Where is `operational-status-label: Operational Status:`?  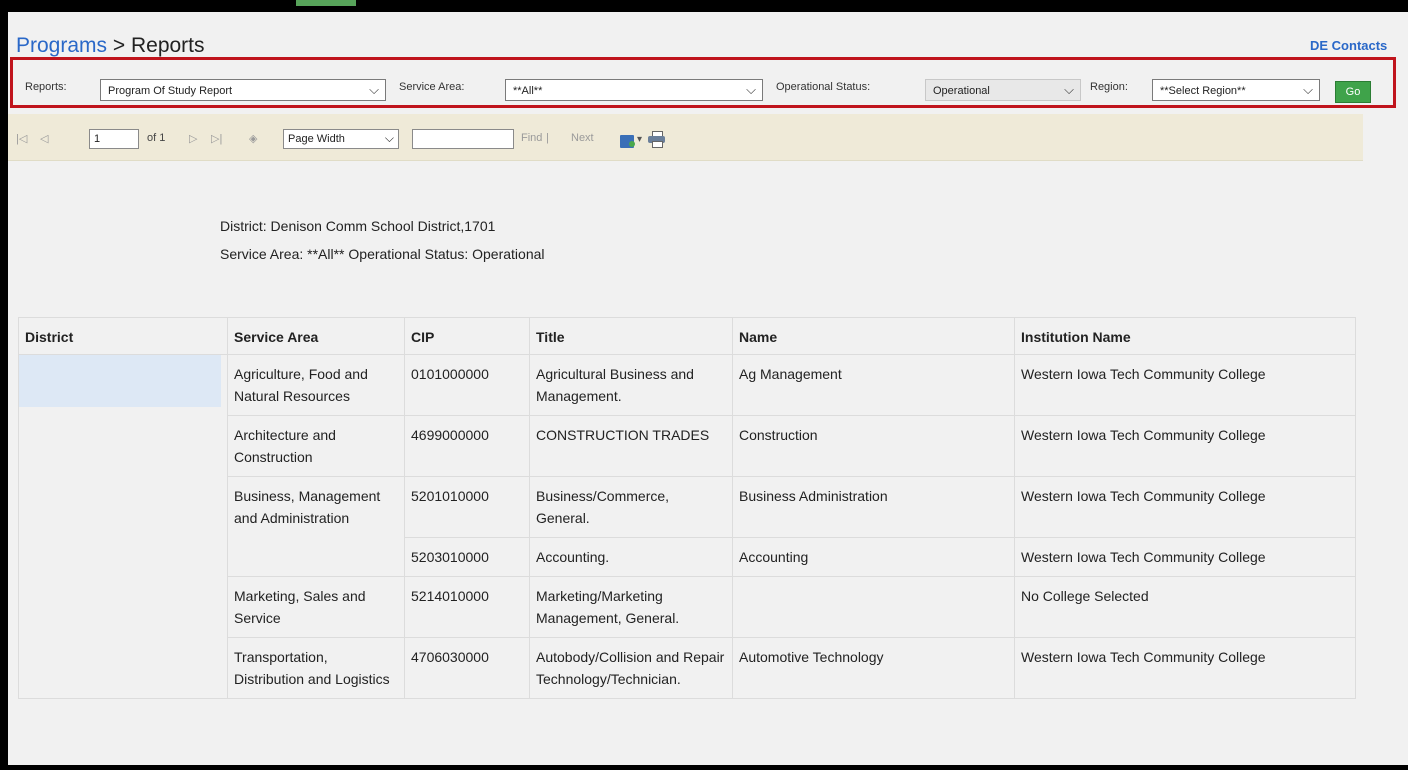 operational-status-label: Operational Status: is located at coordinates (823, 87).